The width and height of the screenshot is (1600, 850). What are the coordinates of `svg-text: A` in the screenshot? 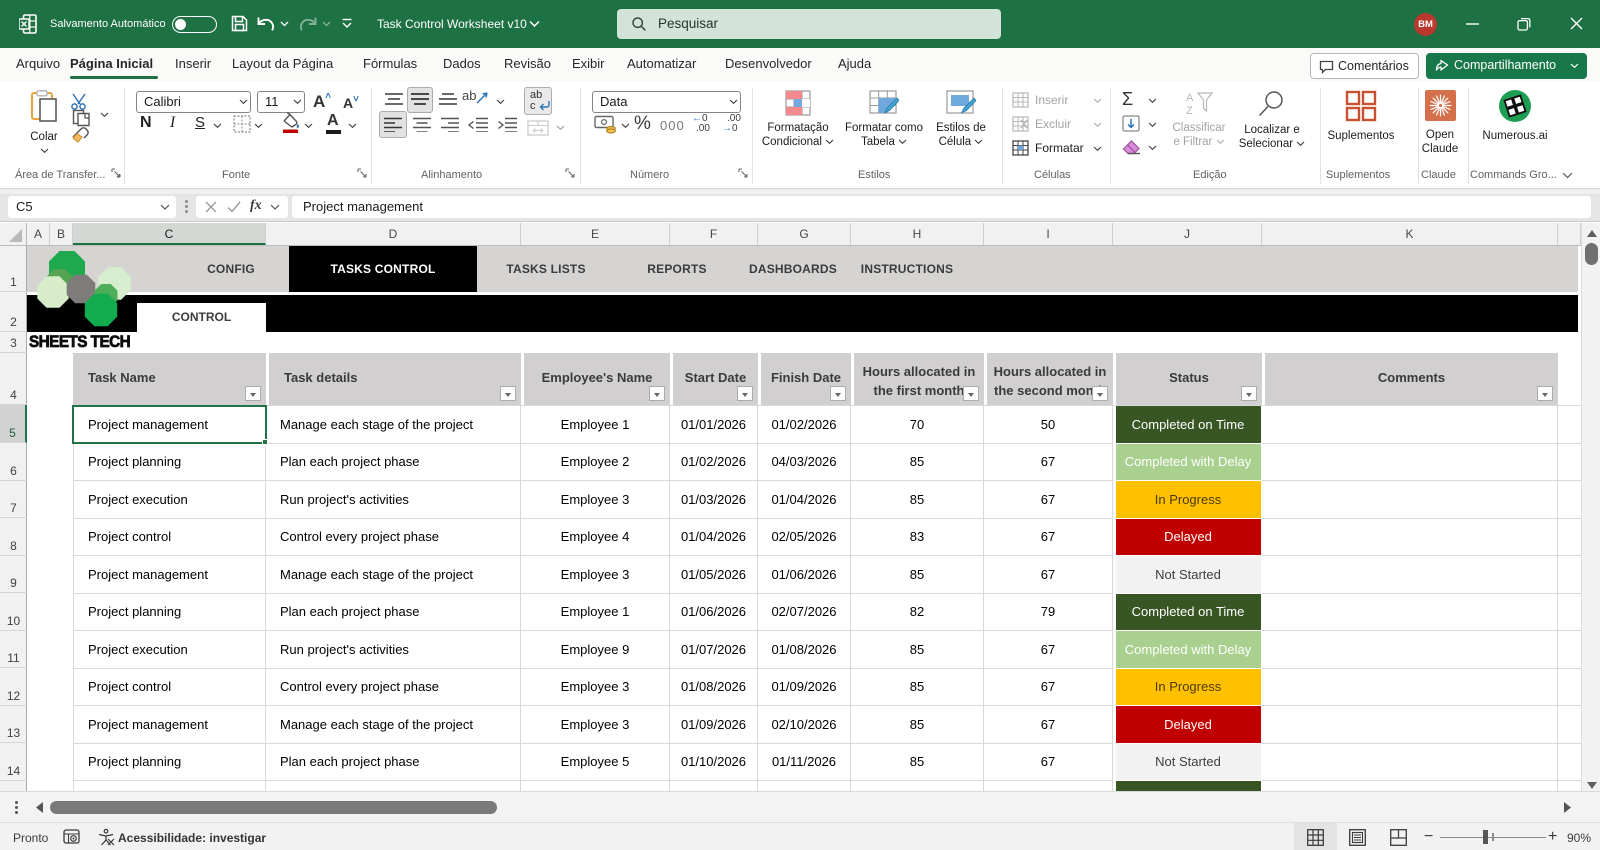 It's located at (1190, 98).